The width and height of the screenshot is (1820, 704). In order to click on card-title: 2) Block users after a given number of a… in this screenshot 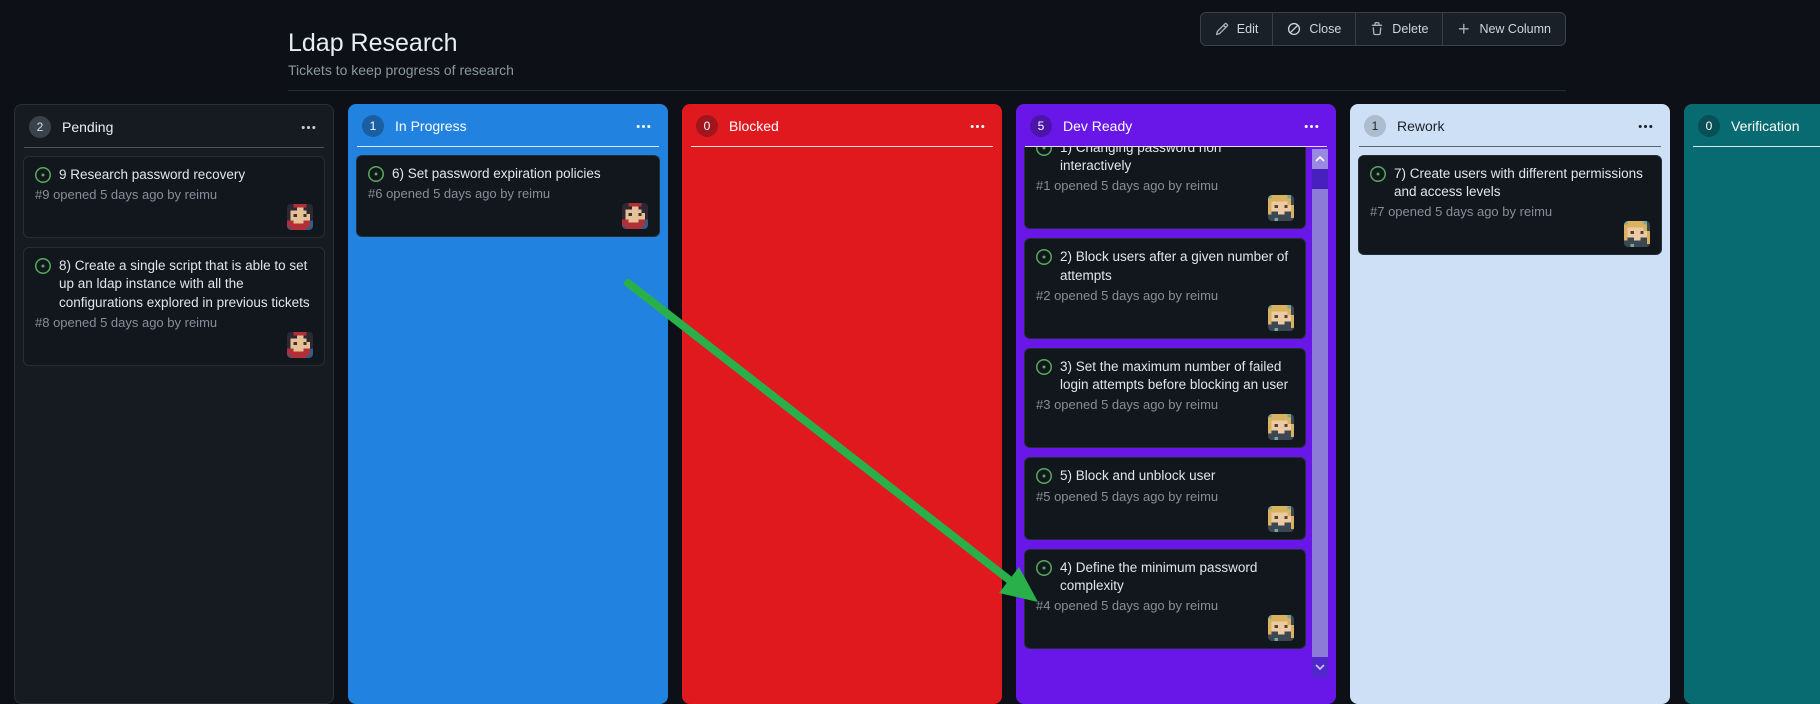, I will do `click(1174, 266)`.